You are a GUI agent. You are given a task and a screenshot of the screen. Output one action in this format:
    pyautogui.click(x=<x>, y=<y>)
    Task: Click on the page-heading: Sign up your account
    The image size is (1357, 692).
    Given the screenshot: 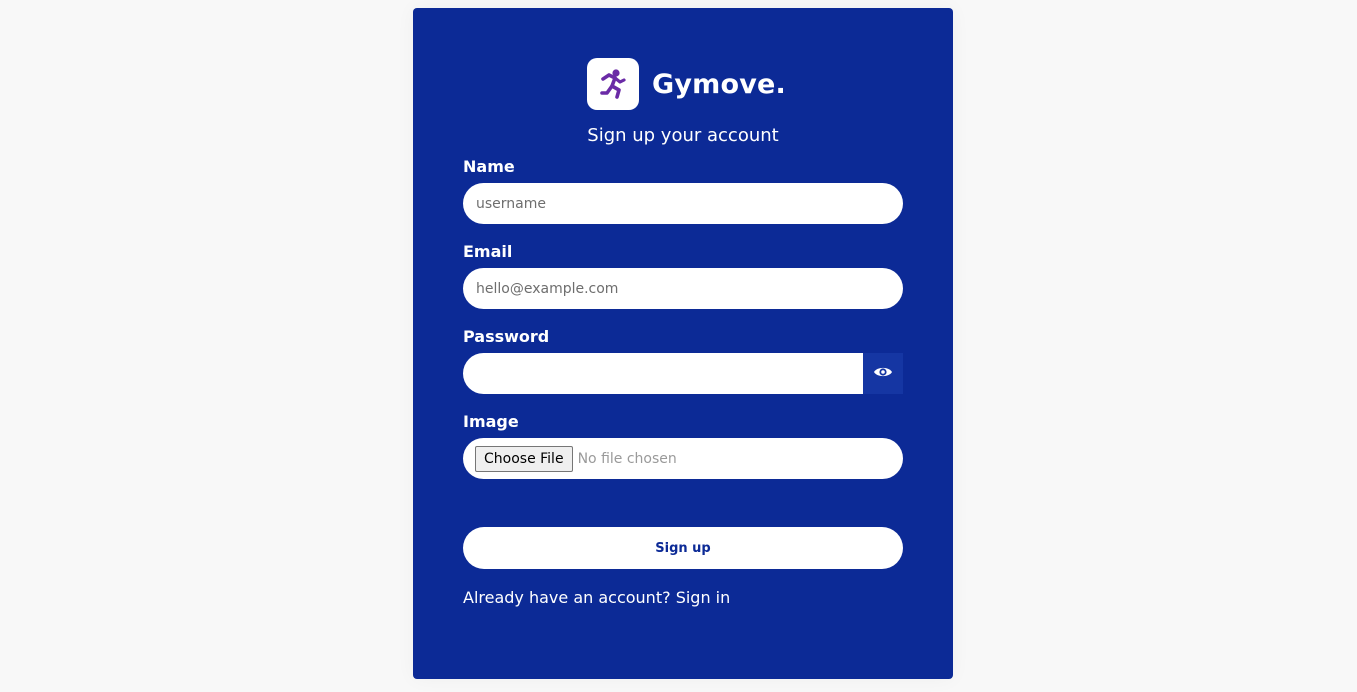 What is the action you would take?
    pyautogui.click(x=683, y=135)
    